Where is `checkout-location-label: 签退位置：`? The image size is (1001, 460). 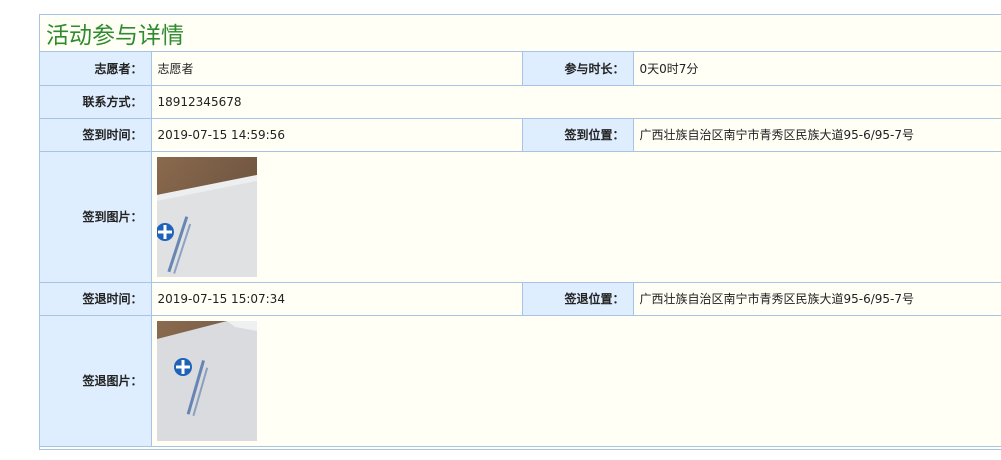
checkout-location-label: 签退位置： is located at coordinates (578, 299).